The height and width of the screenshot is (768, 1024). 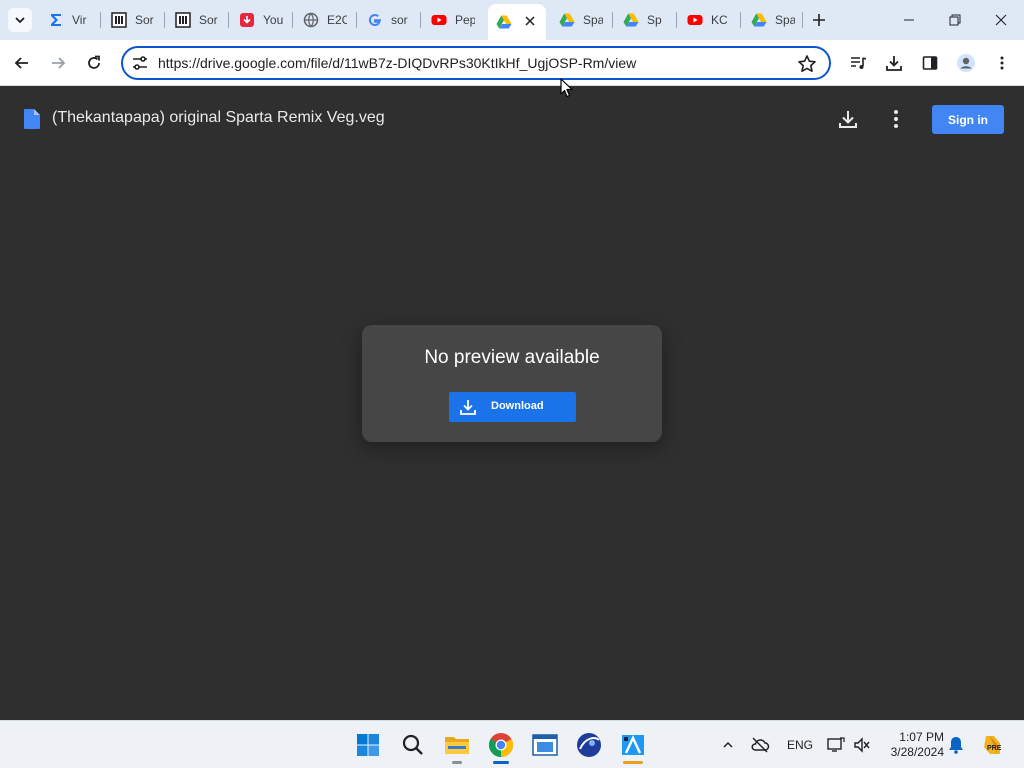 I want to click on chevron-down-icon, so click(x=20, y=20).